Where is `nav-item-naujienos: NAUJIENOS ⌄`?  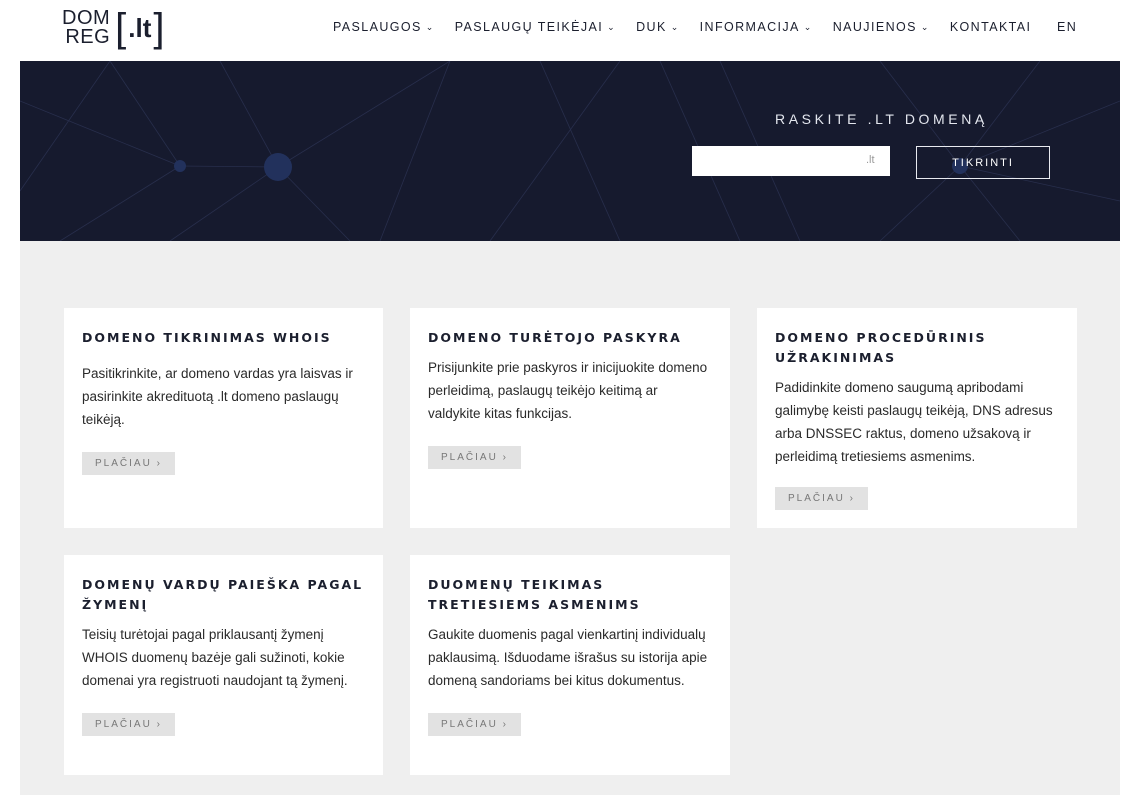
nav-item-naujienos: NAUJIENOS ⌄ is located at coordinates (881, 27).